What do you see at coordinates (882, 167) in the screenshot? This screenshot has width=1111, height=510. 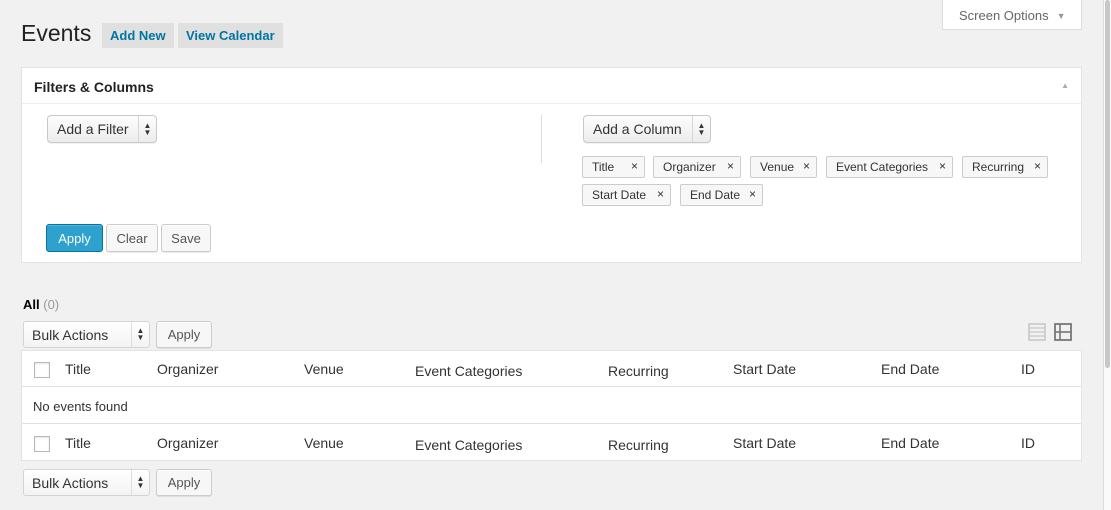 I see `chip-label: Event Categories` at bounding box center [882, 167].